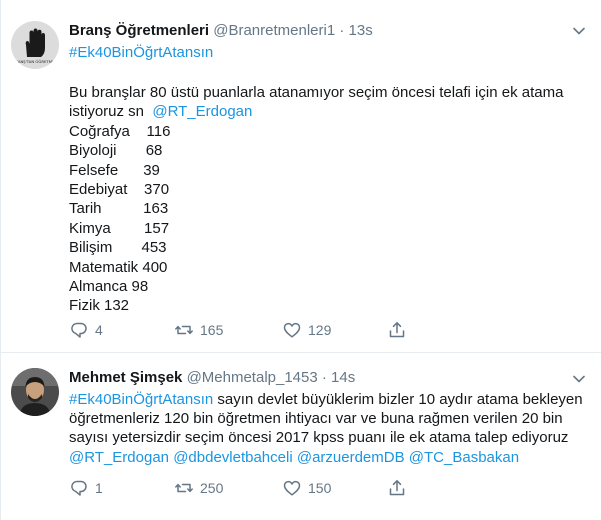 This screenshot has width=601, height=520. I want to click on reply-button: 1, so click(86, 488).